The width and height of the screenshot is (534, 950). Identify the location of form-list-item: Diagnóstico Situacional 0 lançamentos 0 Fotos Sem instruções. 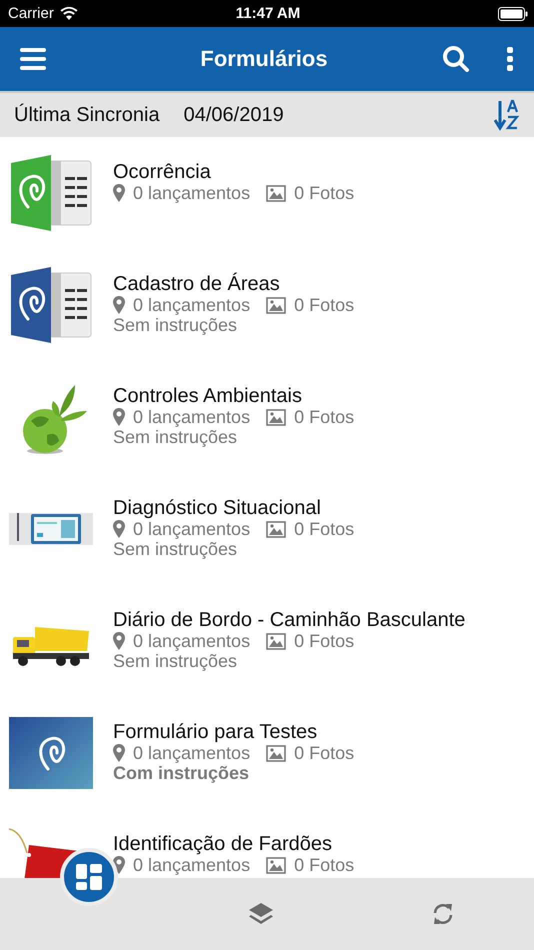
(267, 529).